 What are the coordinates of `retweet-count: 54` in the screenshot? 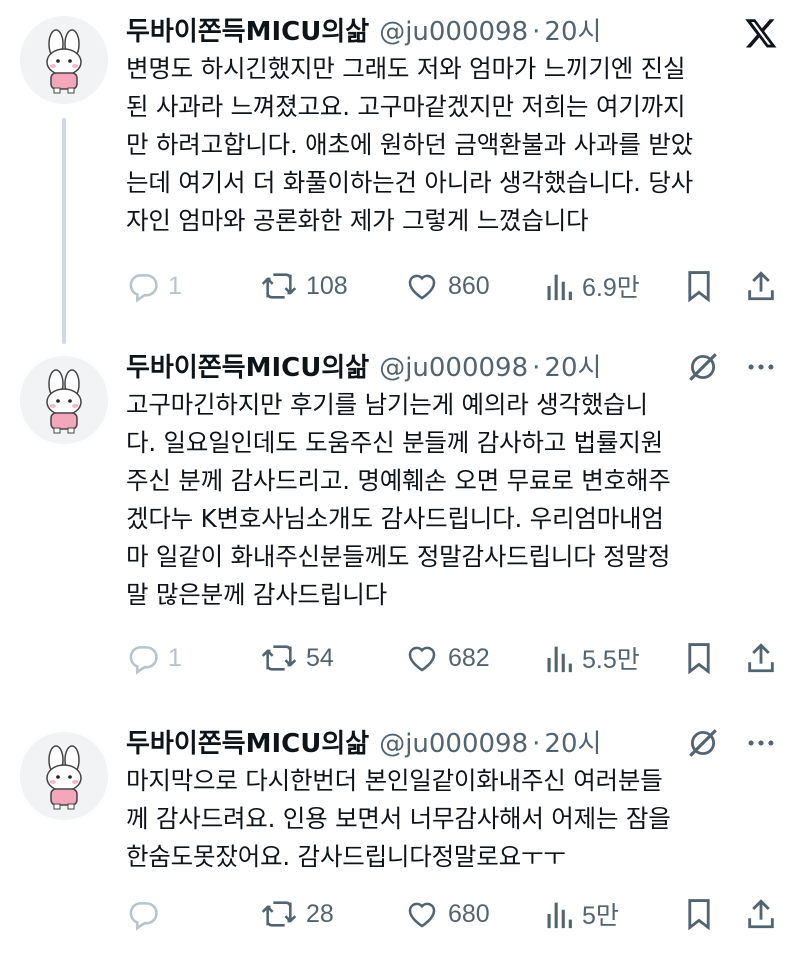 It's located at (320, 657).